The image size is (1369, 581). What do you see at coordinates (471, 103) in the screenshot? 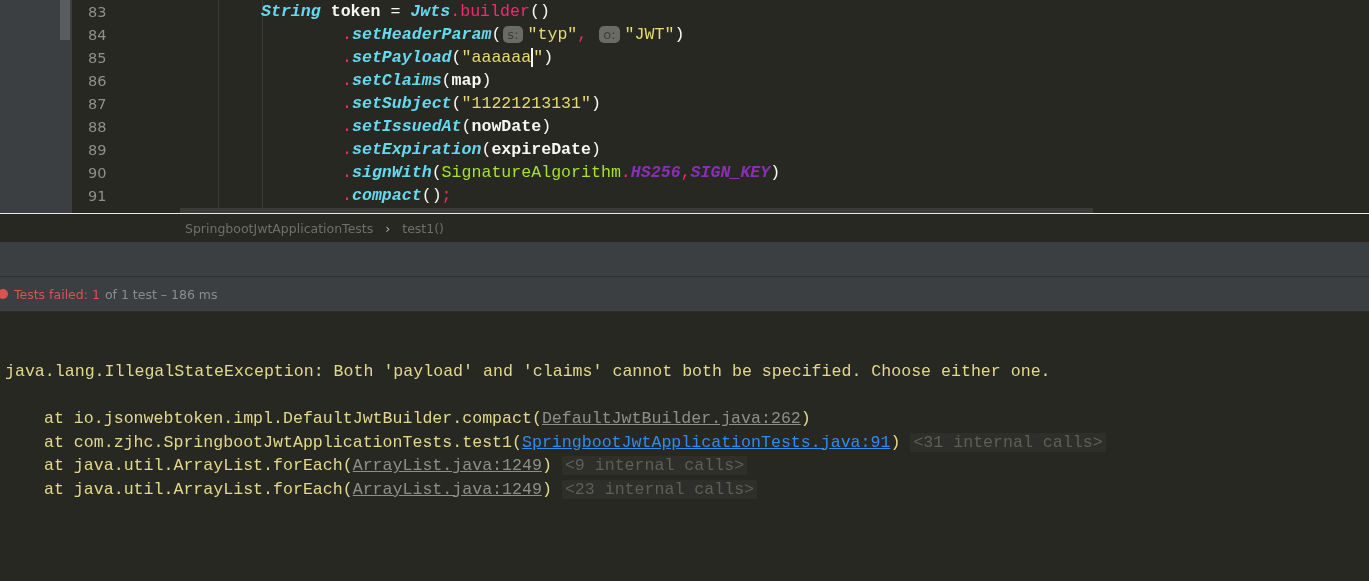
I see `code-line: .setSubject("11221213131")` at bounding box center [471, 103].